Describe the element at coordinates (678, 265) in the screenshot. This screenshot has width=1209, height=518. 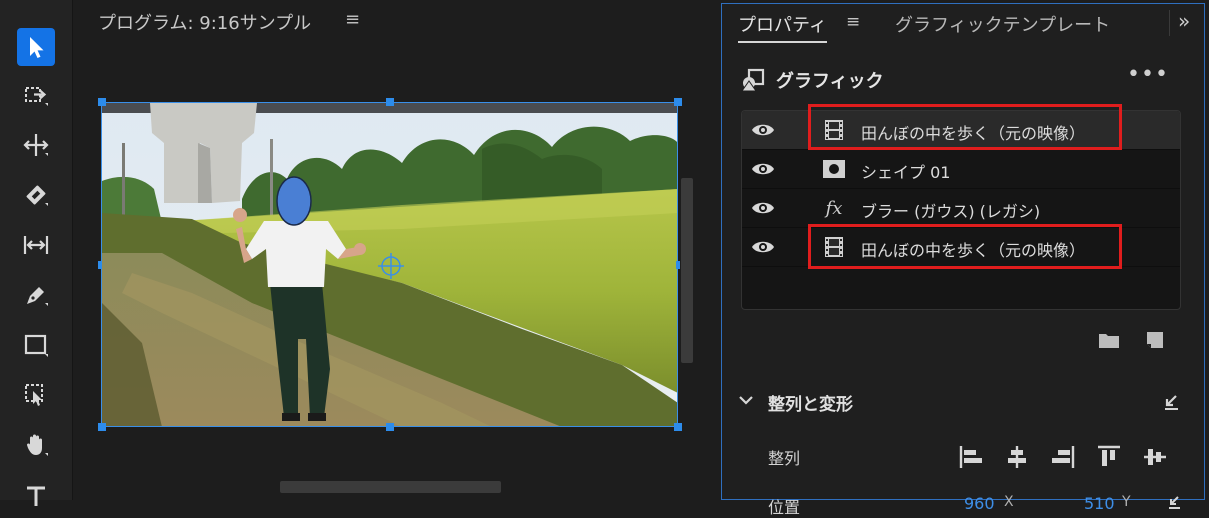
I see `transform-handle-right` at that location.